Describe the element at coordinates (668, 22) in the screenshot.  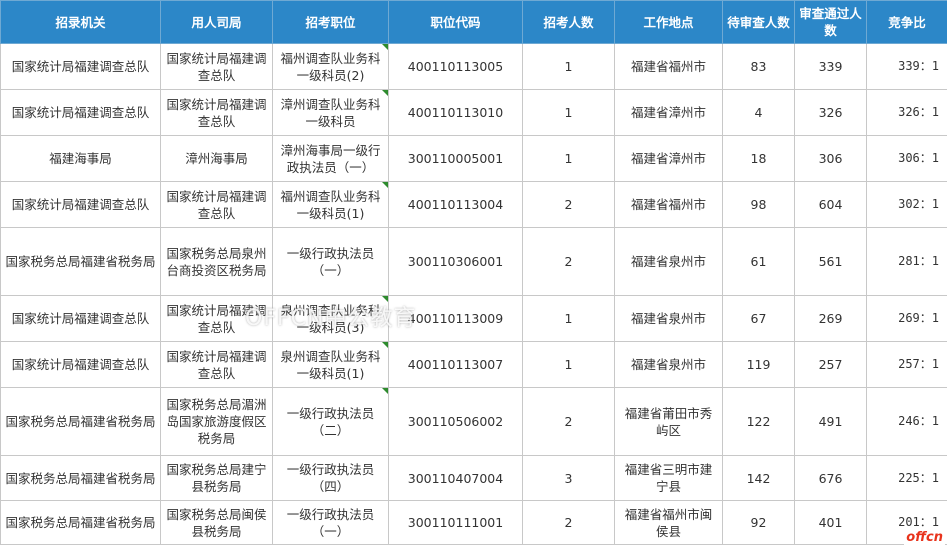
I see `col-header-location: 工作地点` at that location.